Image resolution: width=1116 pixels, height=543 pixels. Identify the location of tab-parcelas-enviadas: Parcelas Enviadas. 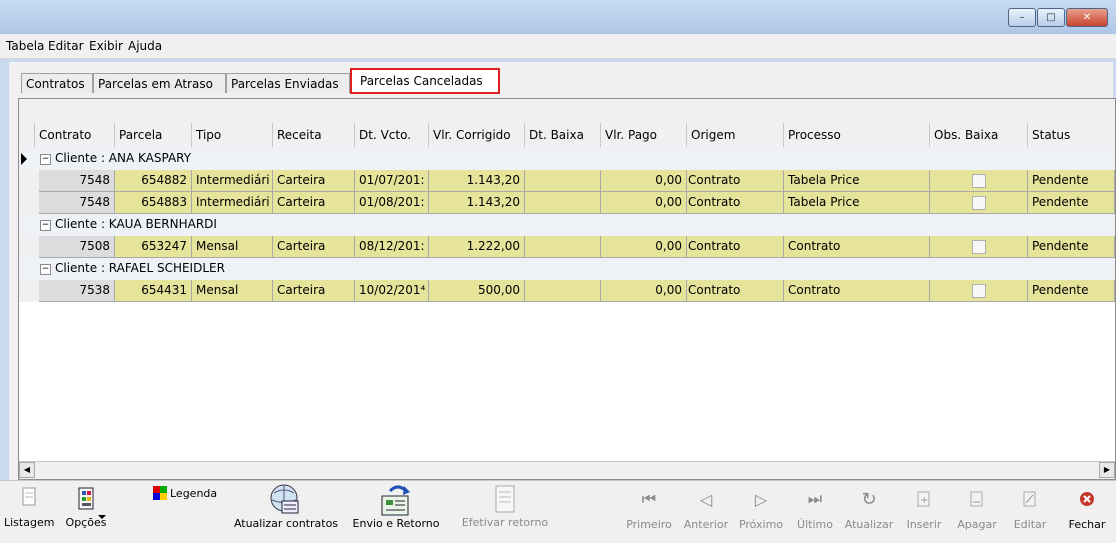
(288, 83).